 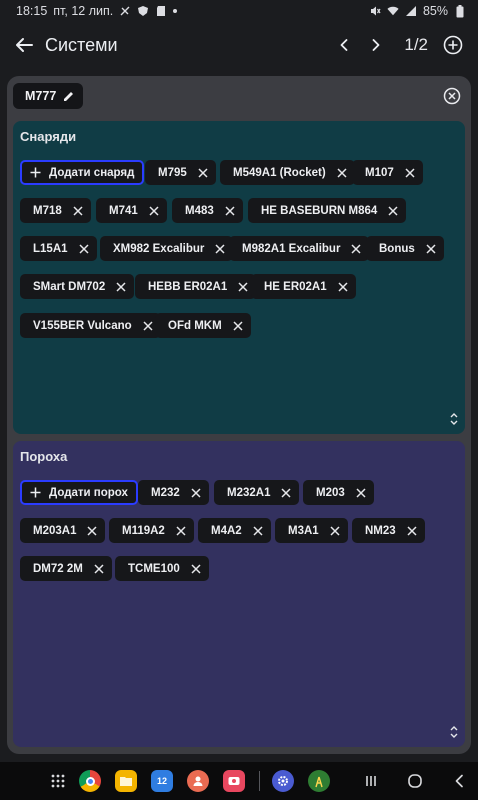 What do you see at coordinates (397, 248) in the screenshot?
I see `shells-chip-label: Bonus` at bounding box center [397, 248].